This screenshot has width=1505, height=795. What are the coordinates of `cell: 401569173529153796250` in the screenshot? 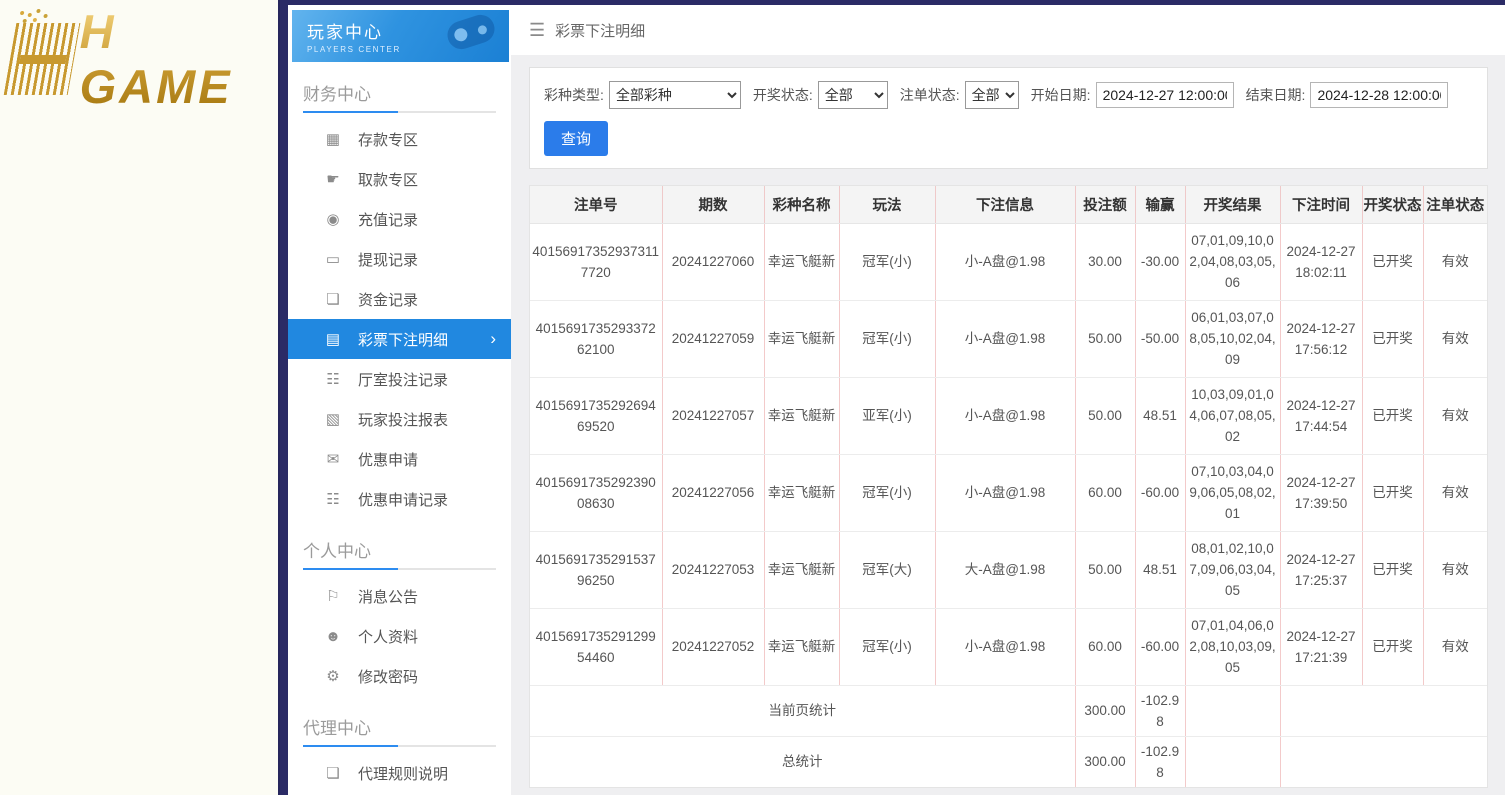 It's located at (596, 570).